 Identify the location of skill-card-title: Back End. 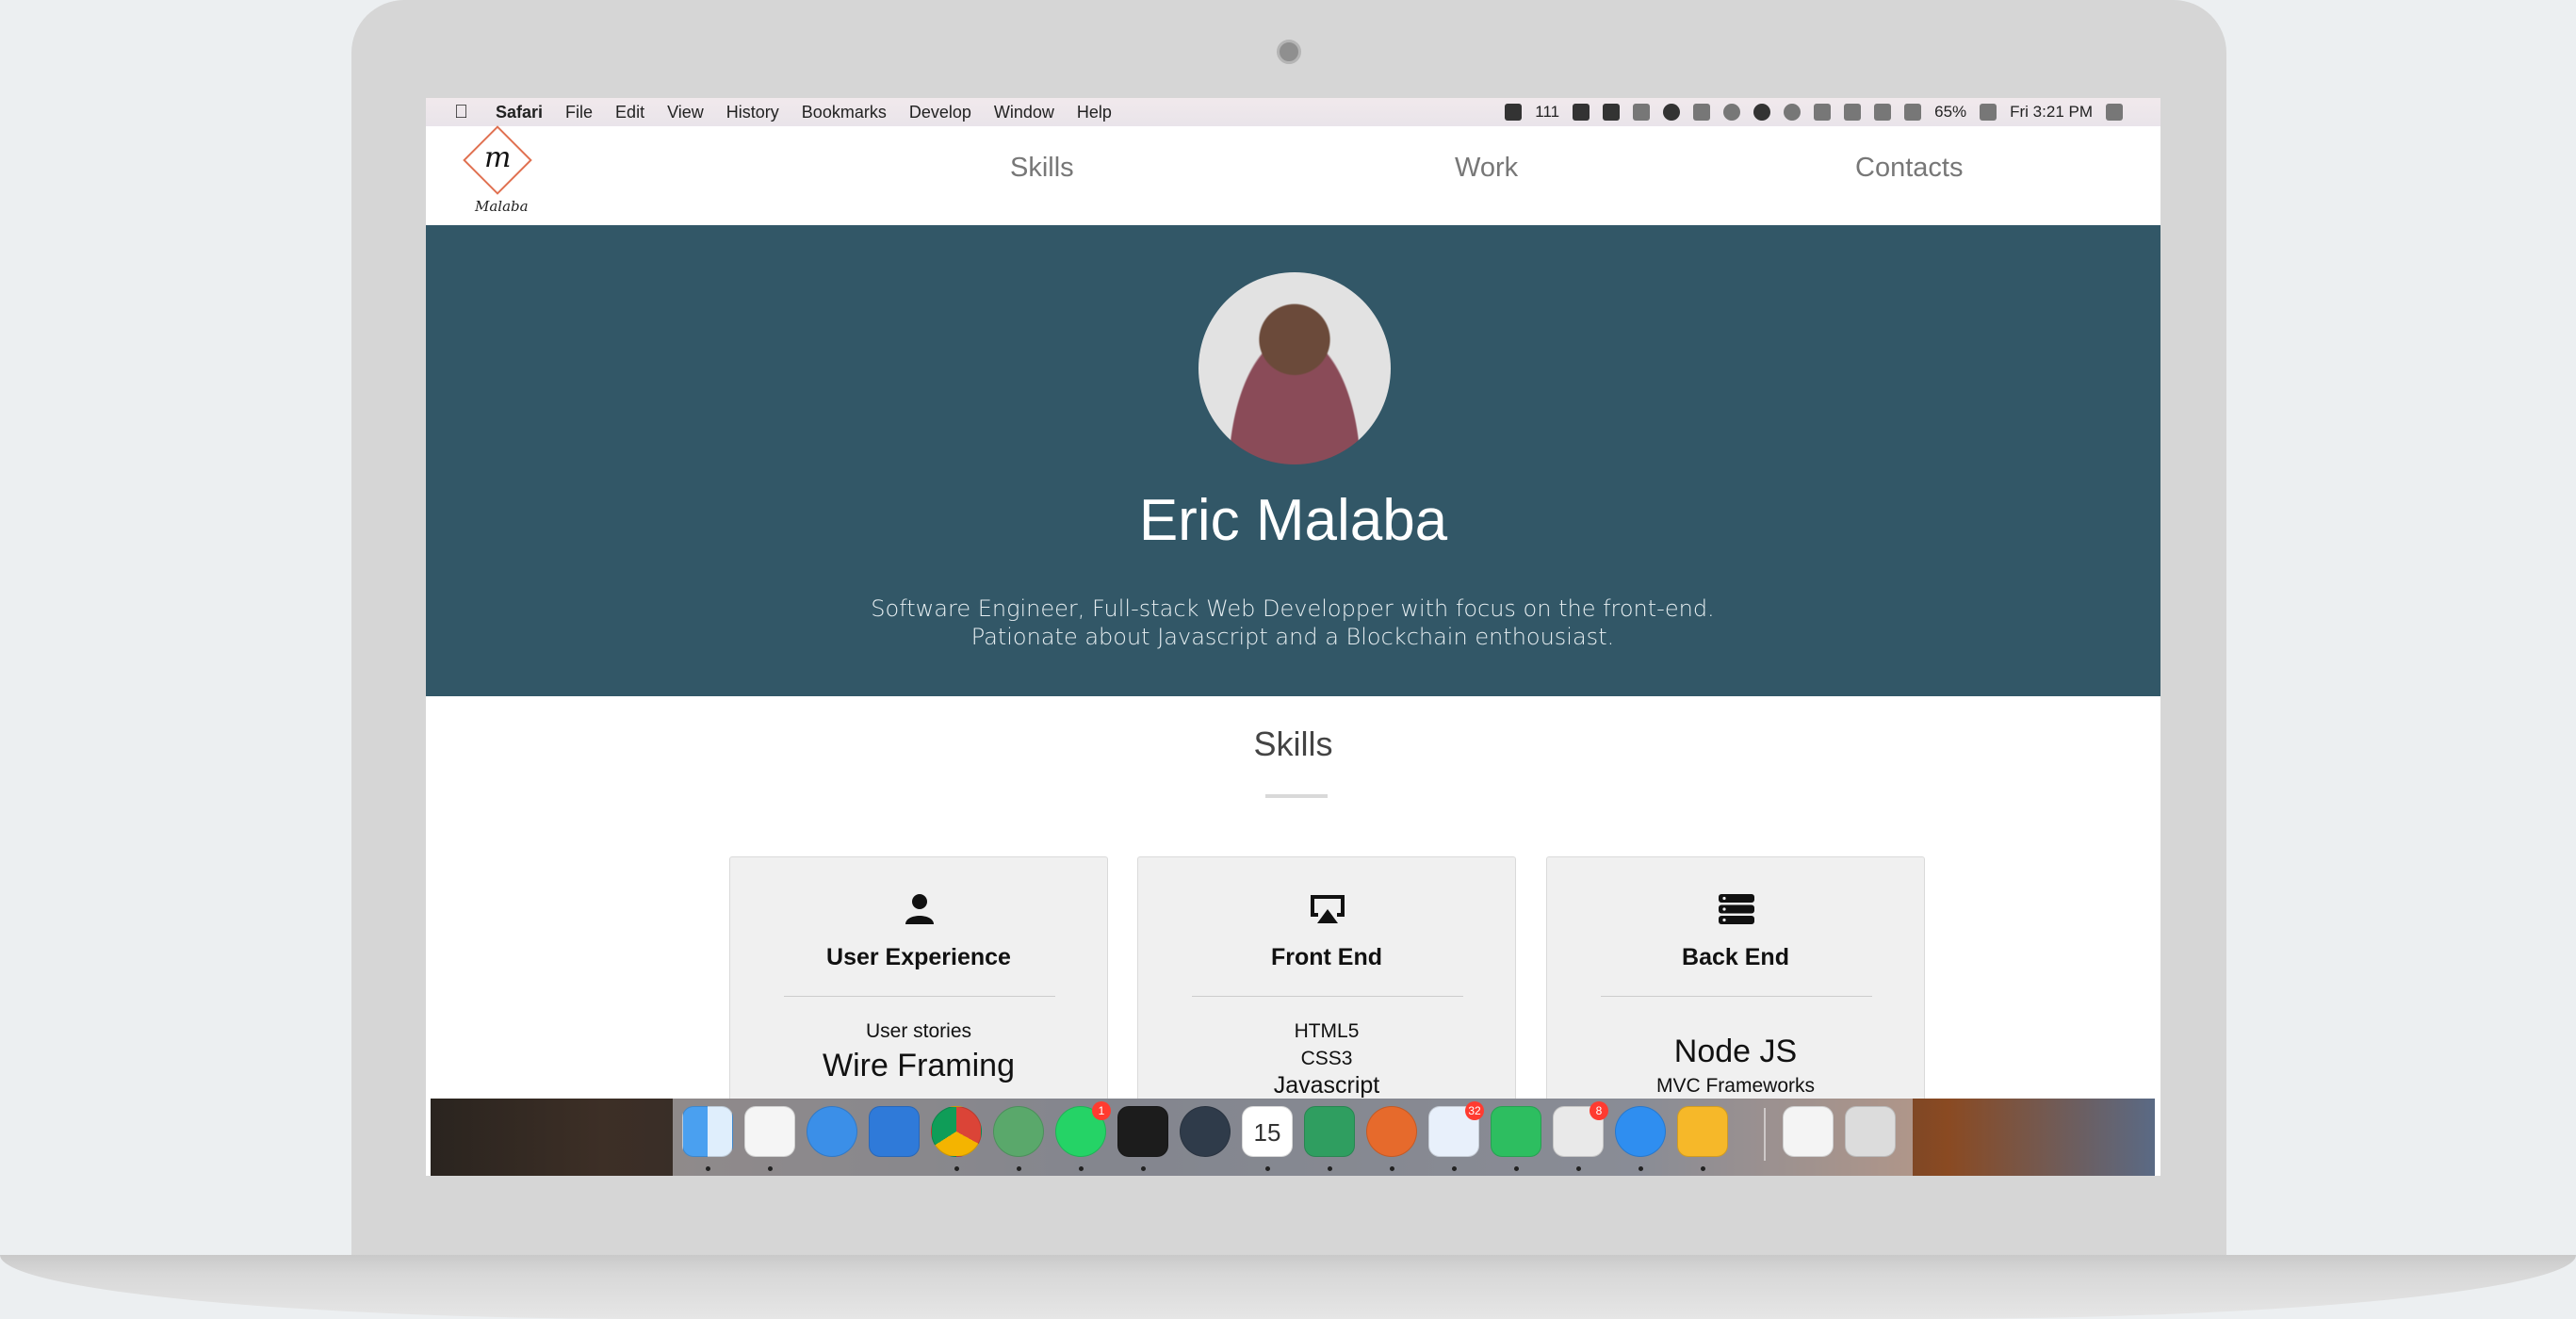
(1735, 957).